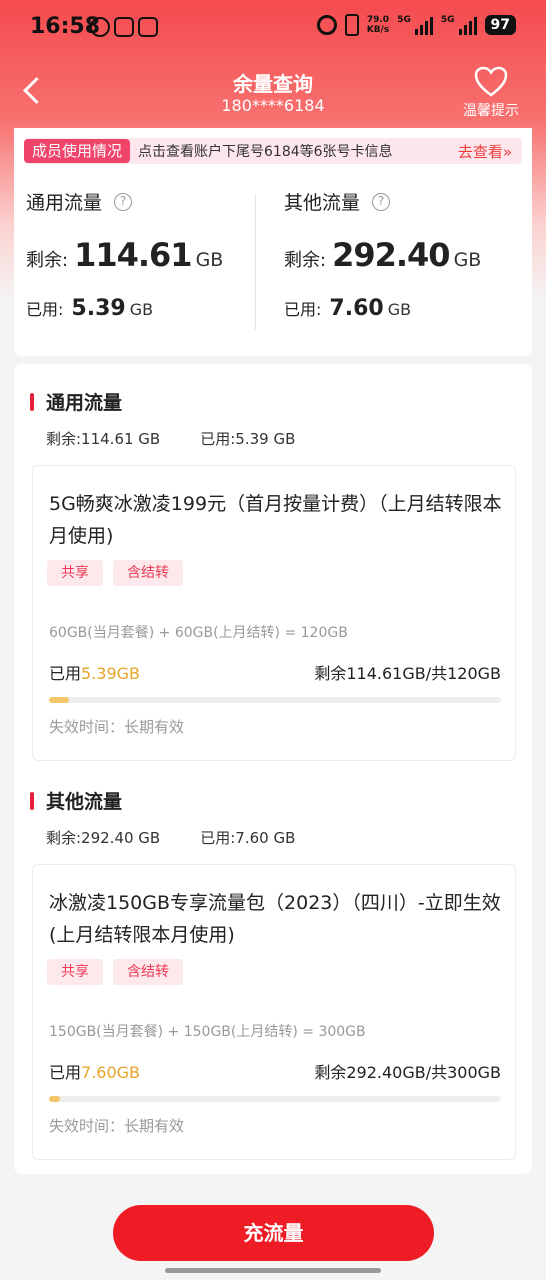  What do you see at coordinates (275, 520) in the screenshot?
I see `package-name: 5G畅爽冰激凌199元（首月按量计费）（上月结转限本月使用)` at bounding box center [275, 520].